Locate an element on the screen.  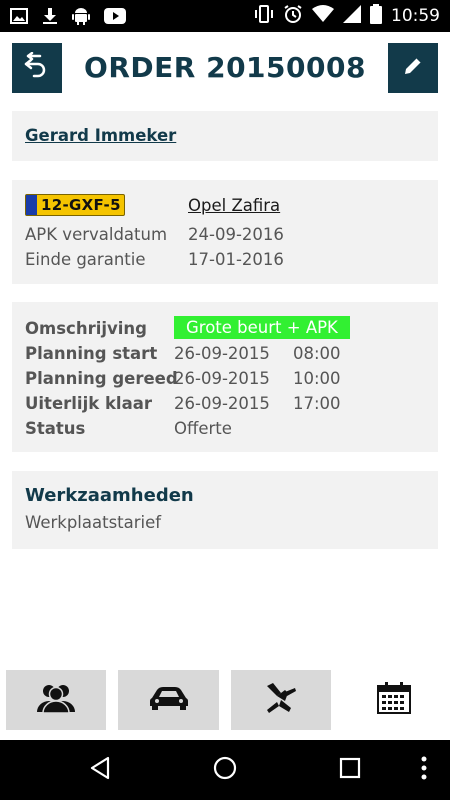
status-bar: 10:59 is located at coordinates (225, 16).